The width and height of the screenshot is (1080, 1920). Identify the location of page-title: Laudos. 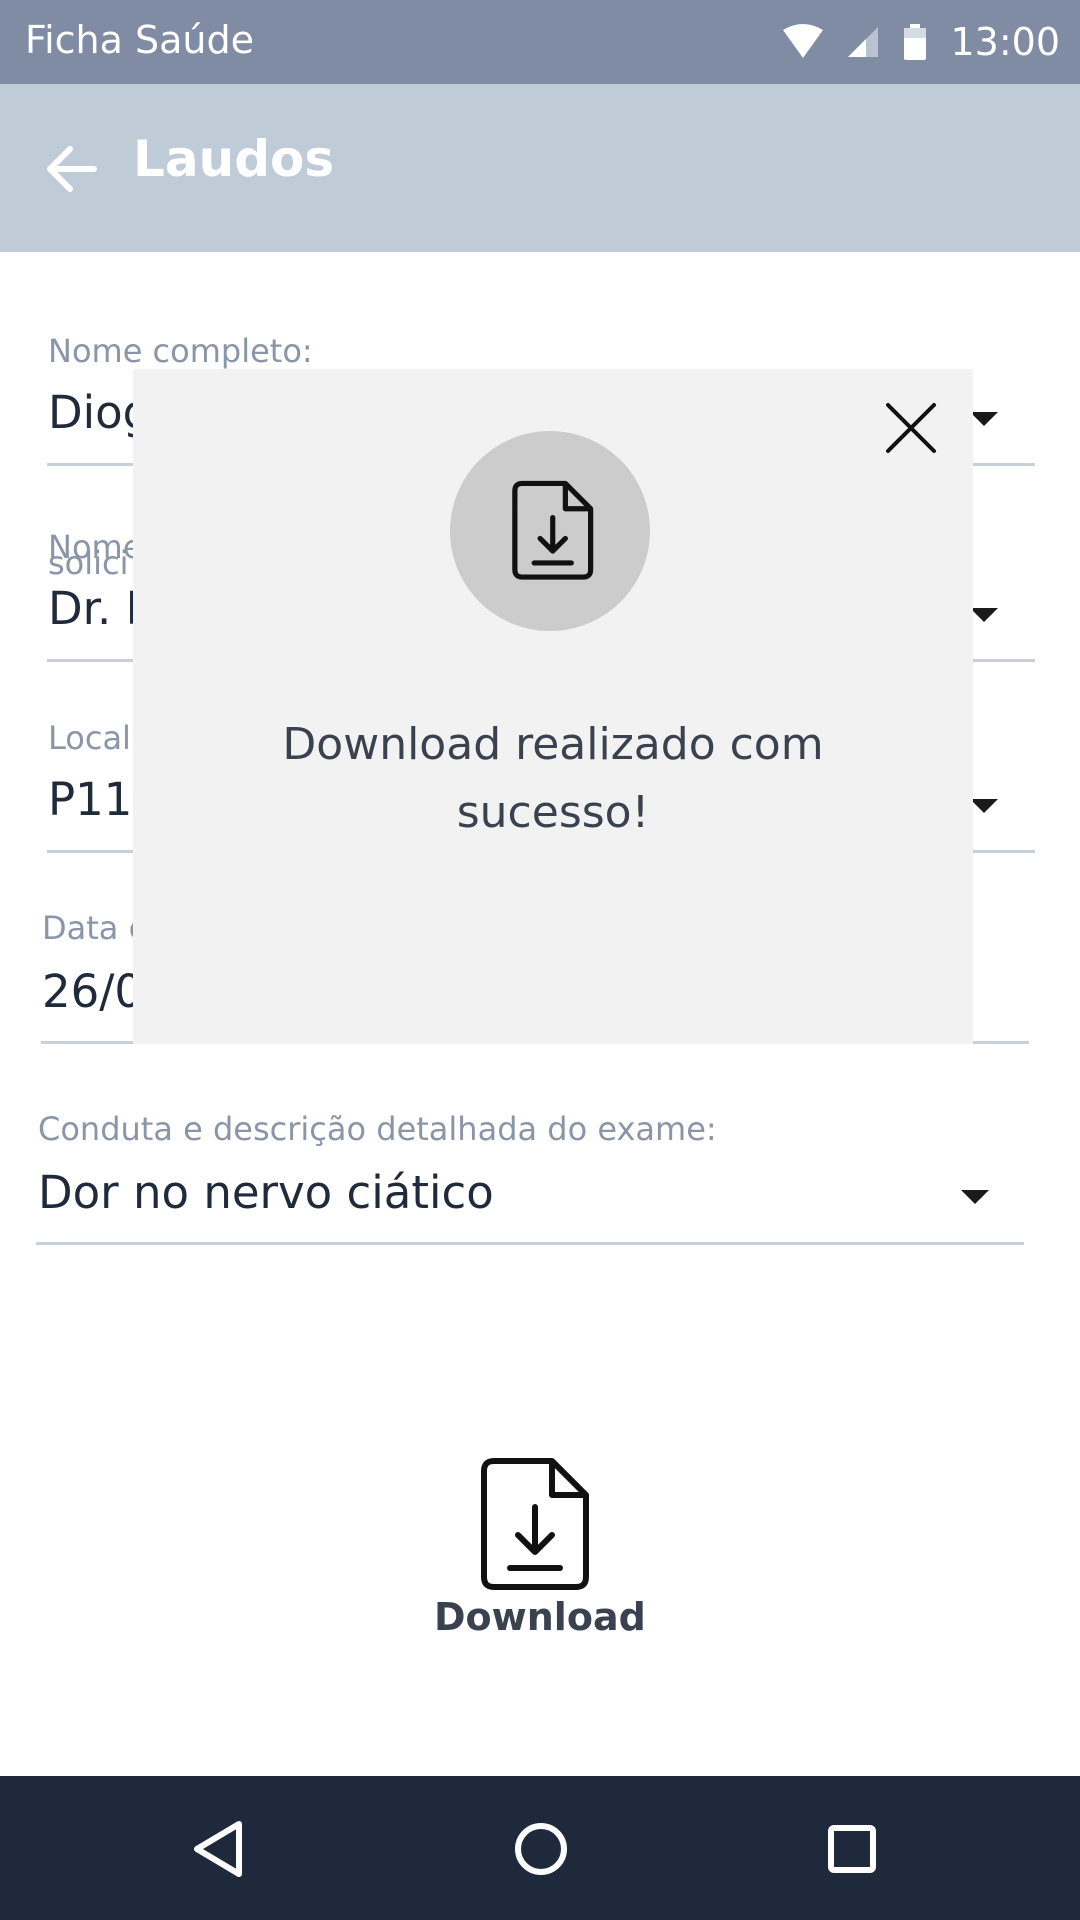
(234, 159).